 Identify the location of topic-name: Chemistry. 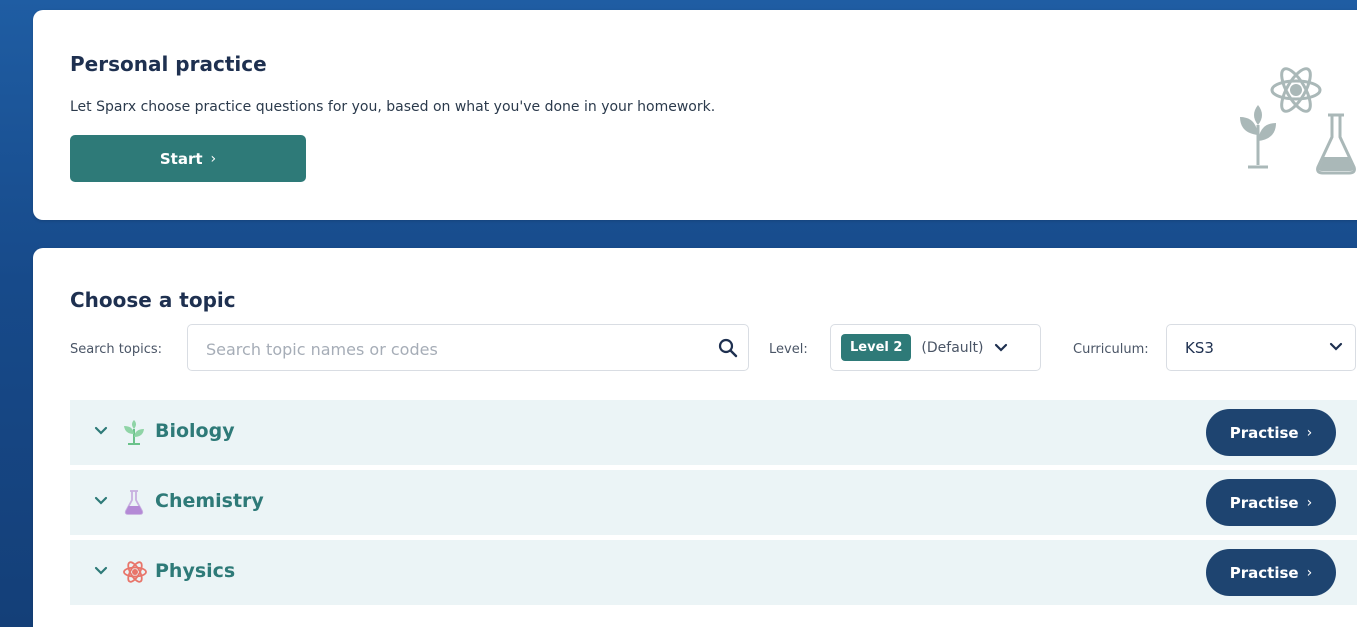
(209, 501).